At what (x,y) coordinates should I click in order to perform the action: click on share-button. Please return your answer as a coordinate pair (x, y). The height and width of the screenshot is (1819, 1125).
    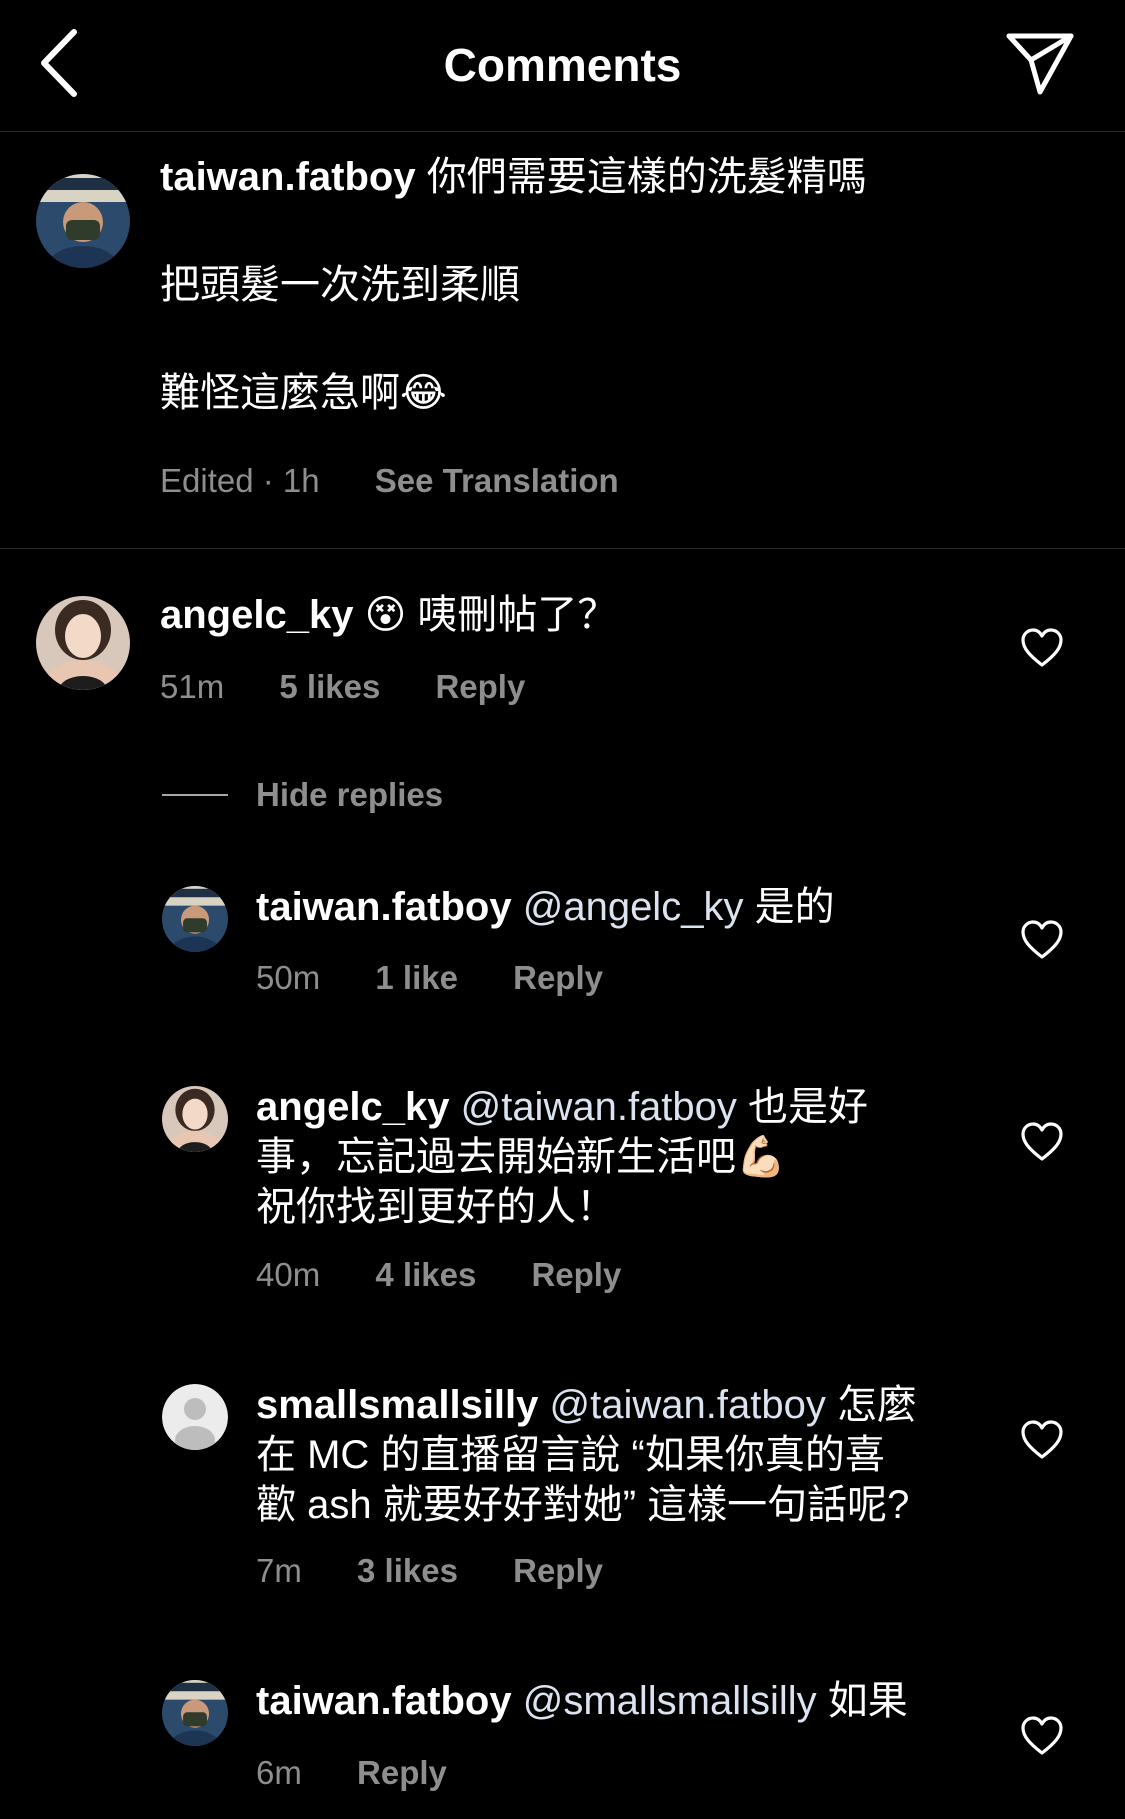
    Looking at the image, I should click on (1040, 64).